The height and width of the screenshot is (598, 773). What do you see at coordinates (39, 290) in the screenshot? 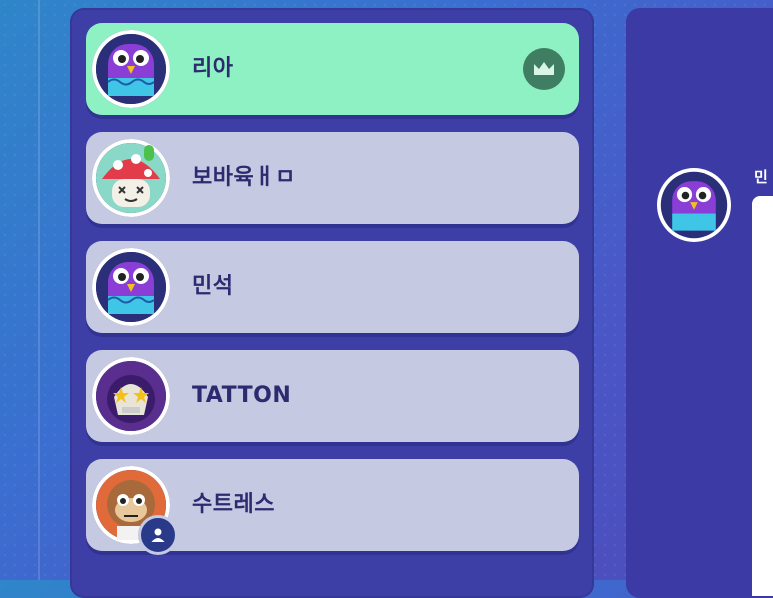
I see `side-divider` at bounding box center [39, 290].